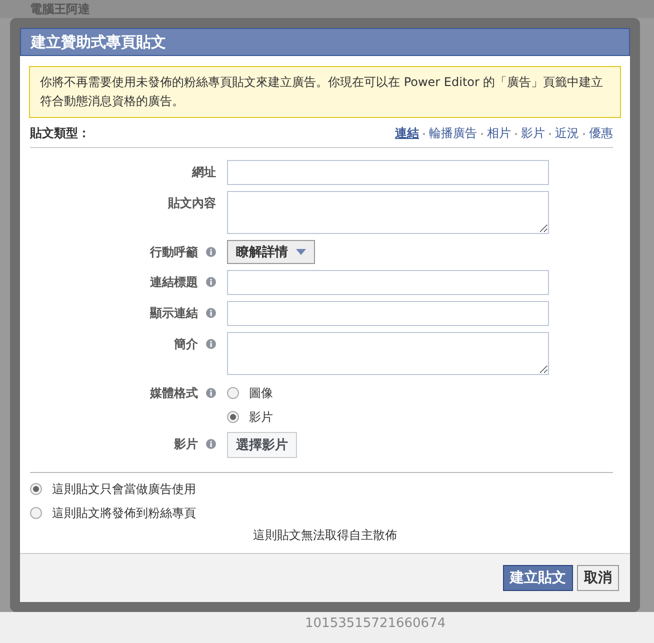 Image resolution: width=654 pixels, height=643 pixels. Describe the element at coordinates (204, 172) in the screenshot. I see `field-label: 網址` at that location.